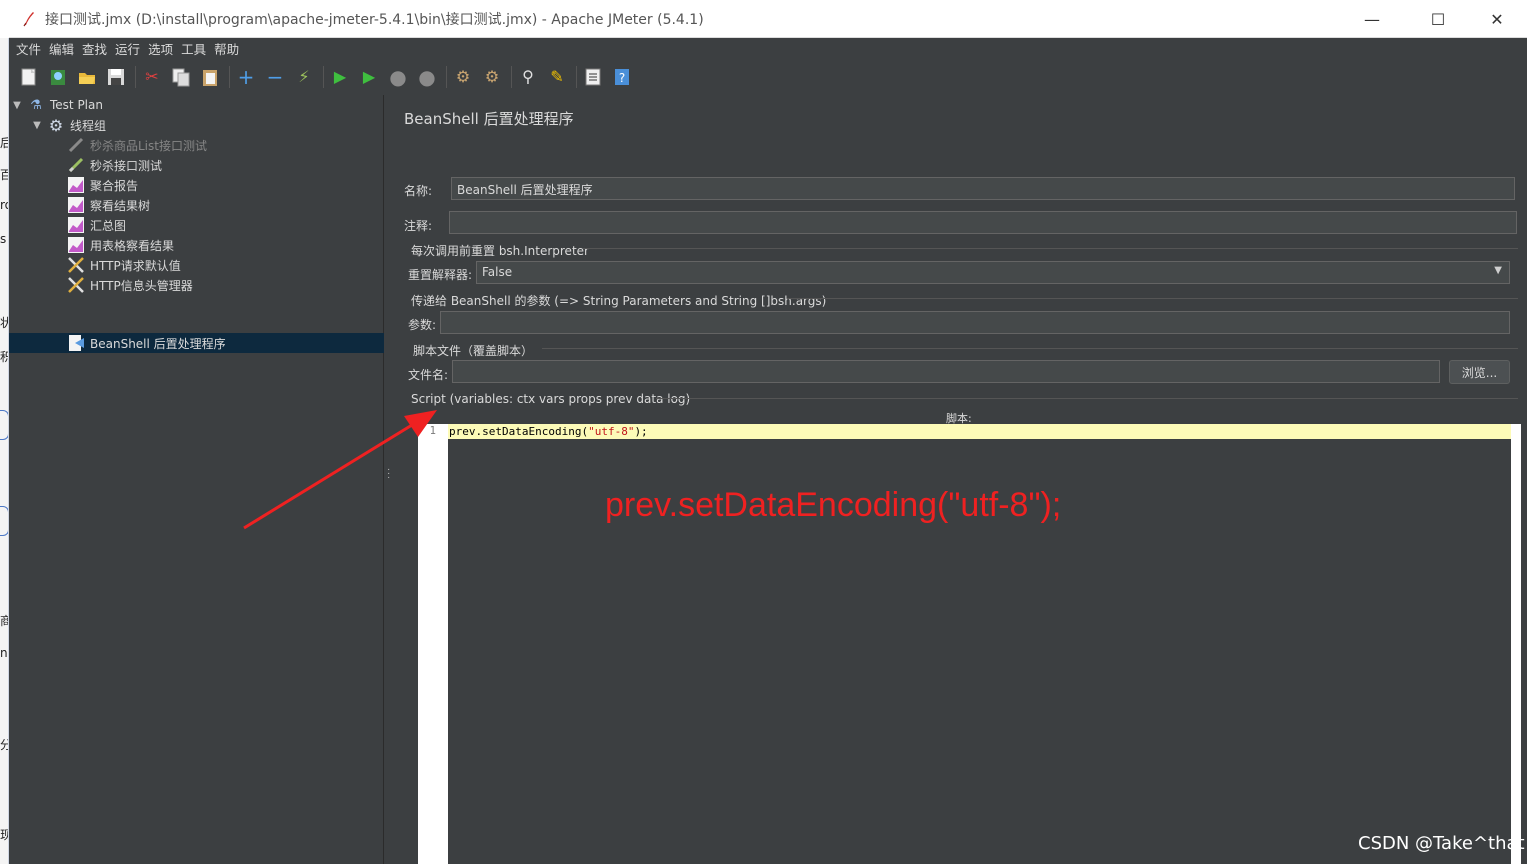 Image resolution: width=1536 pixels, height=864 pixels. I want to click on tree-item-sampler: 秒杀商品List接口测试, so click(137, 145).